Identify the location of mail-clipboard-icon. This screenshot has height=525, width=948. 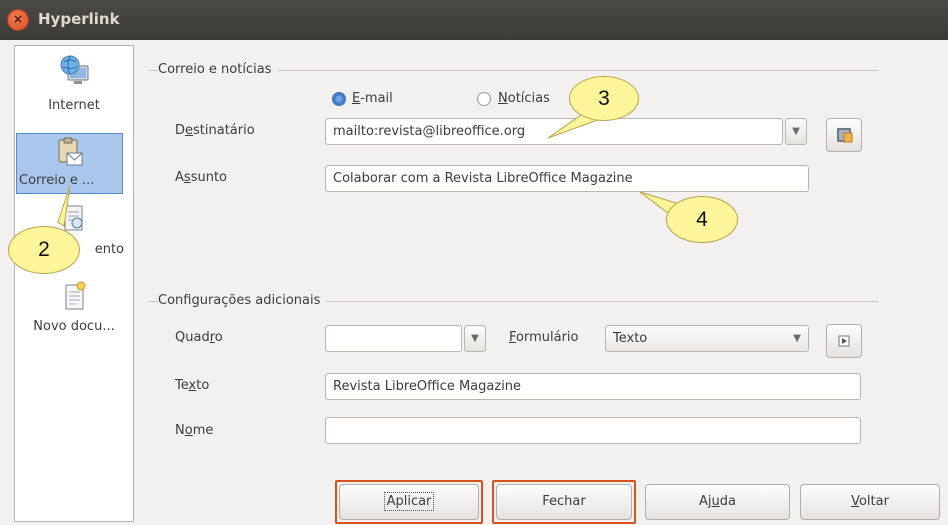
(70, 151).